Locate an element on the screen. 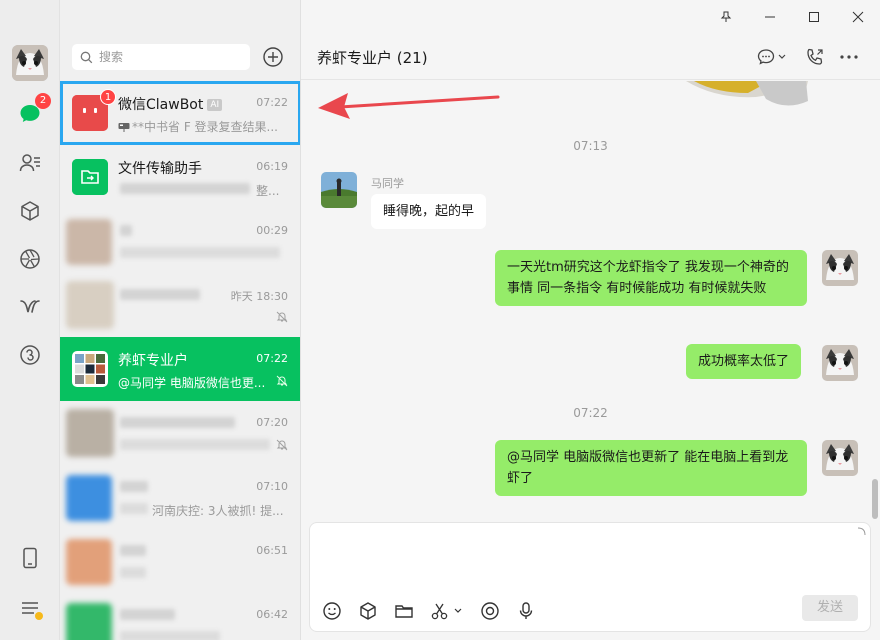 The height and width of the screenshot is (640, 880). chat-options-button is located at coordinates (772, 57).